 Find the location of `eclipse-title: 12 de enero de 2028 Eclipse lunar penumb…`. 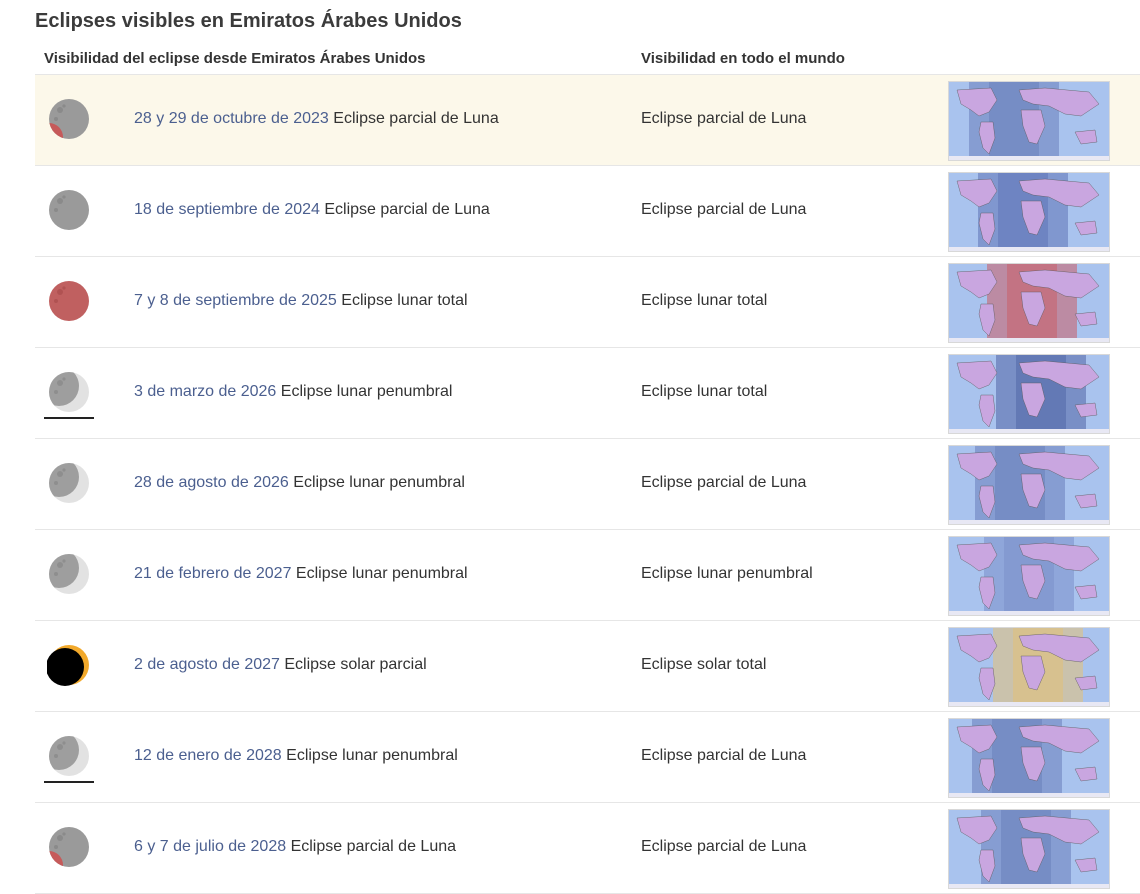

eclipse-title: 12 de enero de 2028 Eclipse lunar penumb… is located at coordinates (296, 756).